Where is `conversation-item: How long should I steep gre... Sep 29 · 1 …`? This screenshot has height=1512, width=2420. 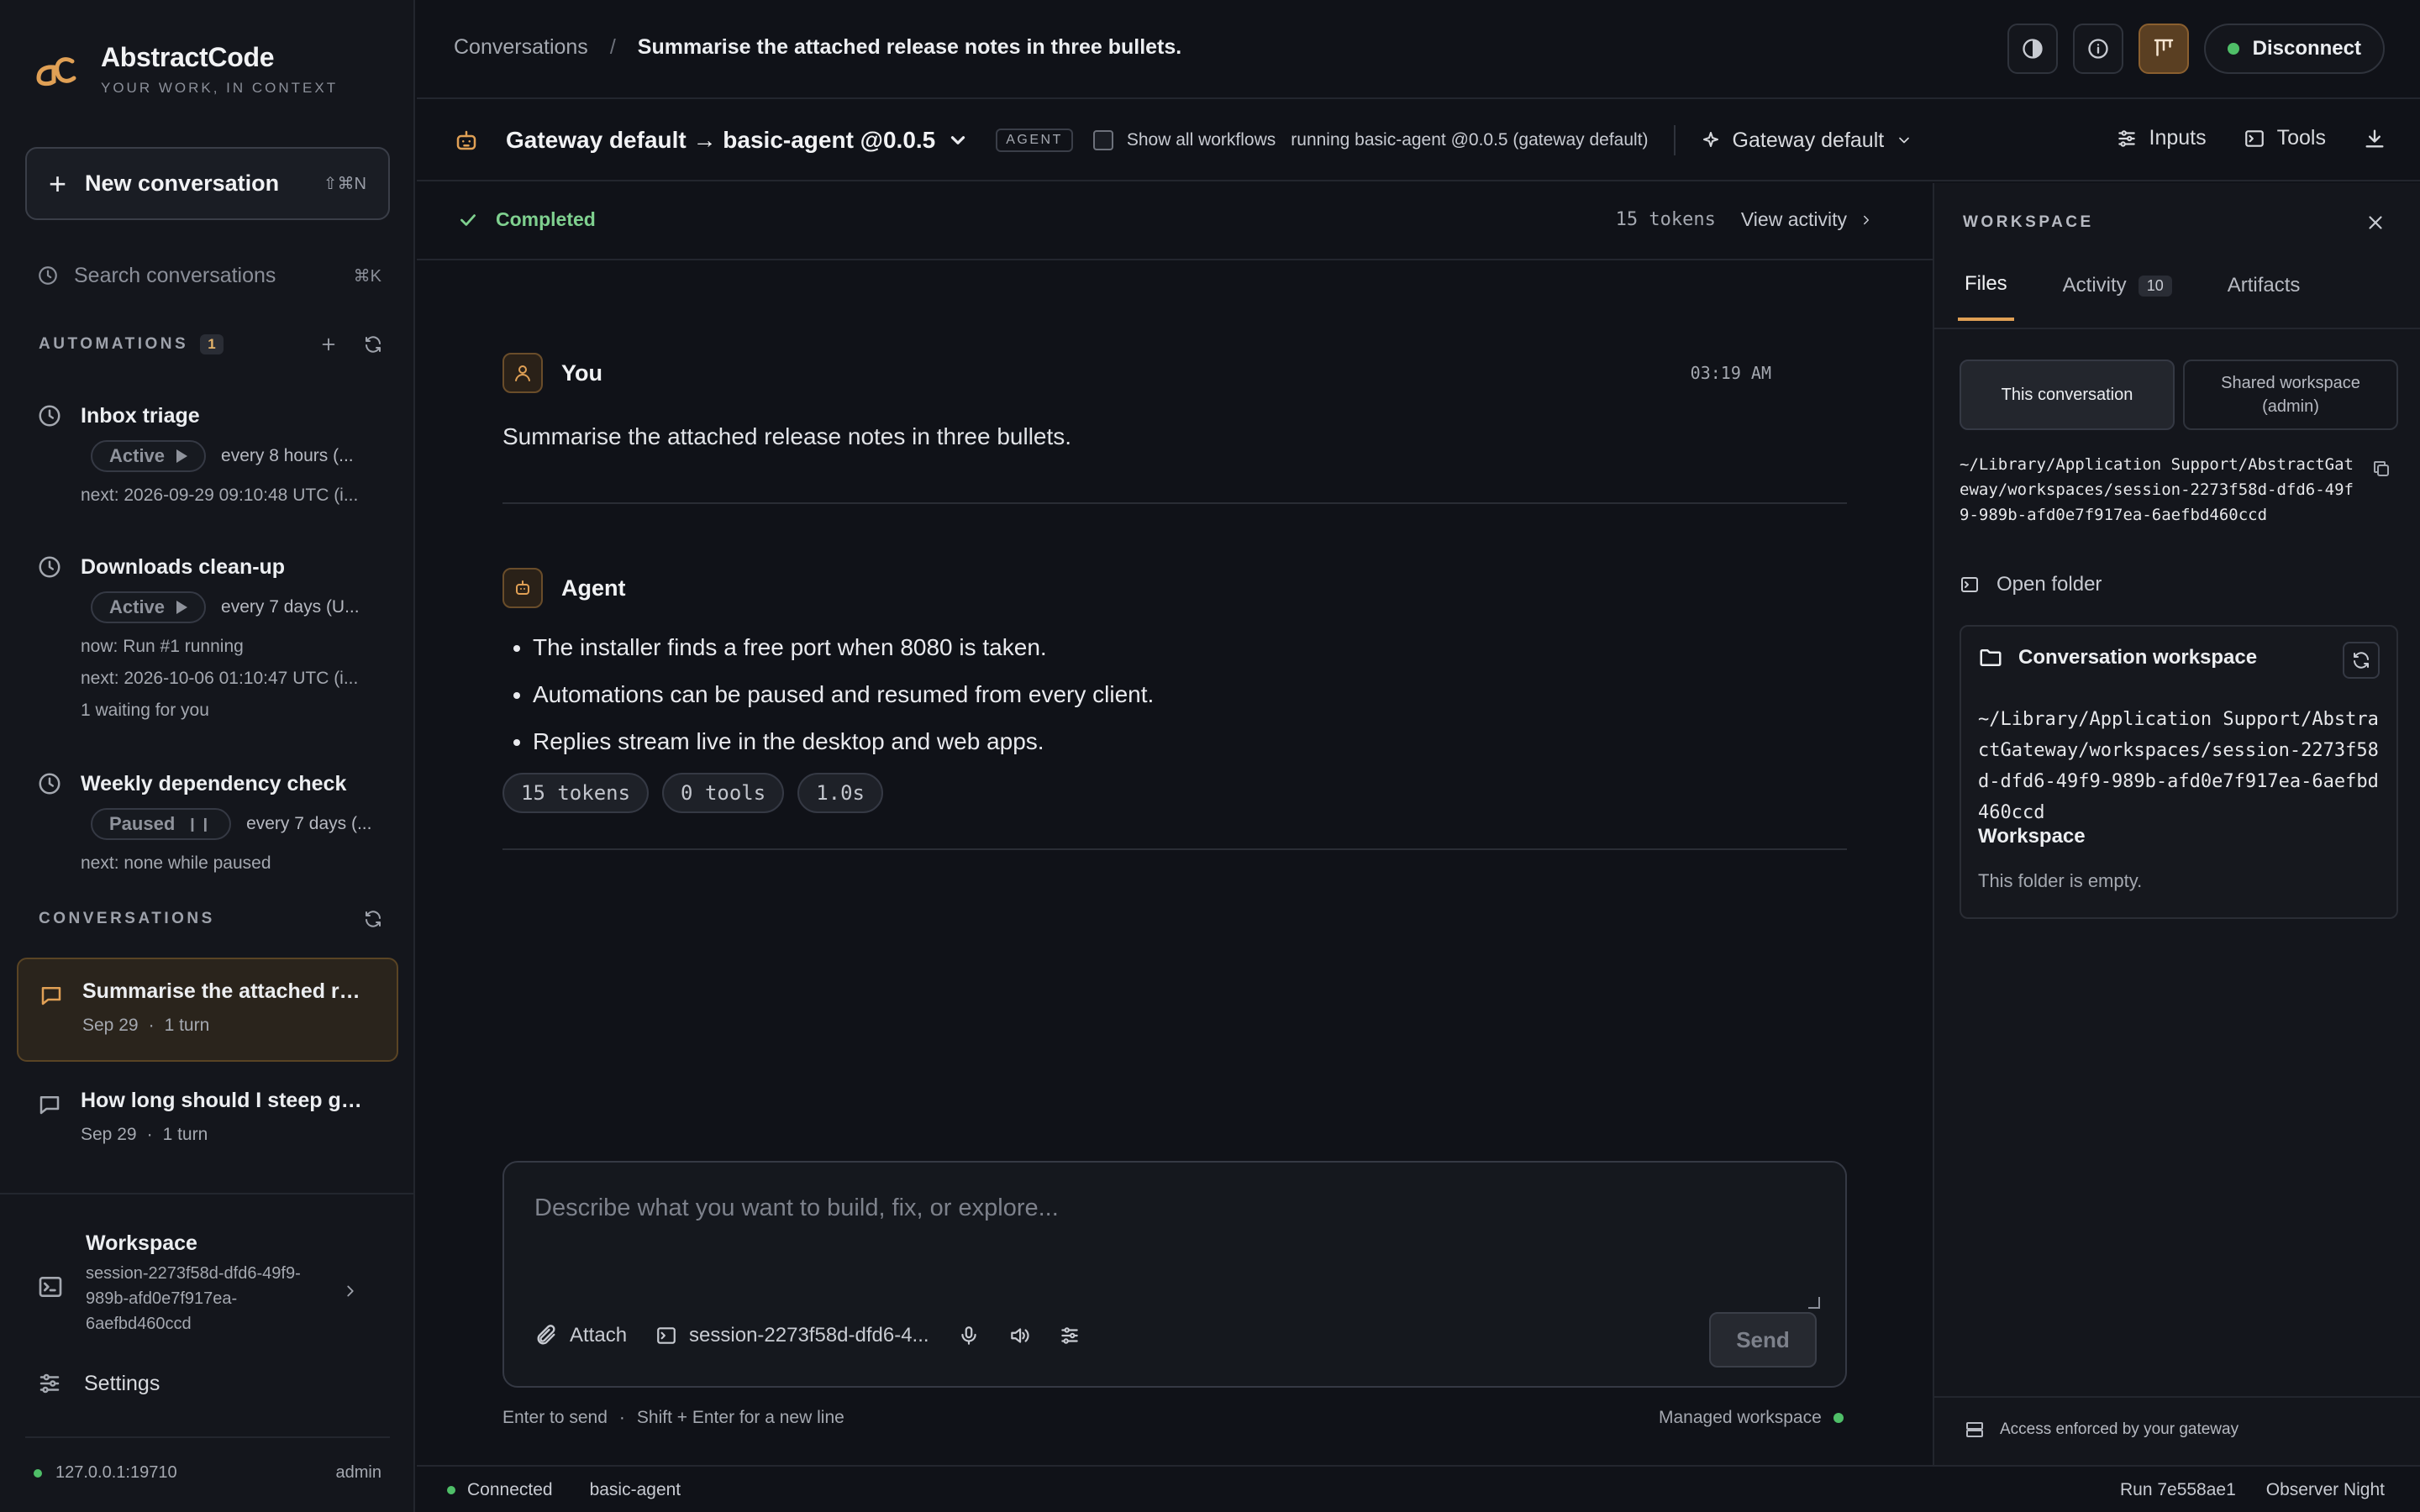
conversation-item: How long should I steep gre... Sep 29 · 1 … is located at coordinates (207, 1120).